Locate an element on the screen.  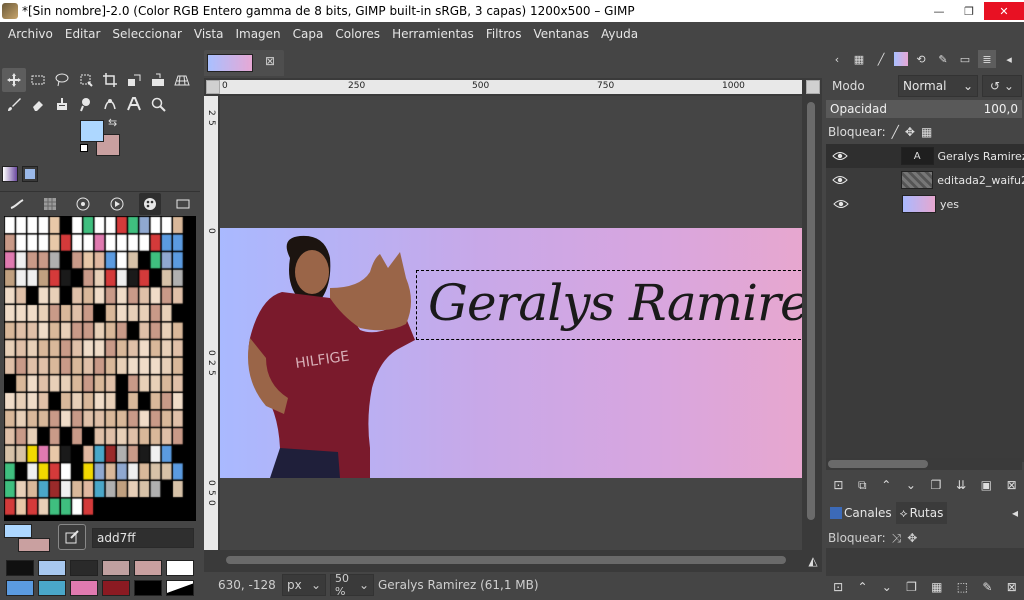
menu-ventanas: Ventanas is located at coordinates (561, 34).